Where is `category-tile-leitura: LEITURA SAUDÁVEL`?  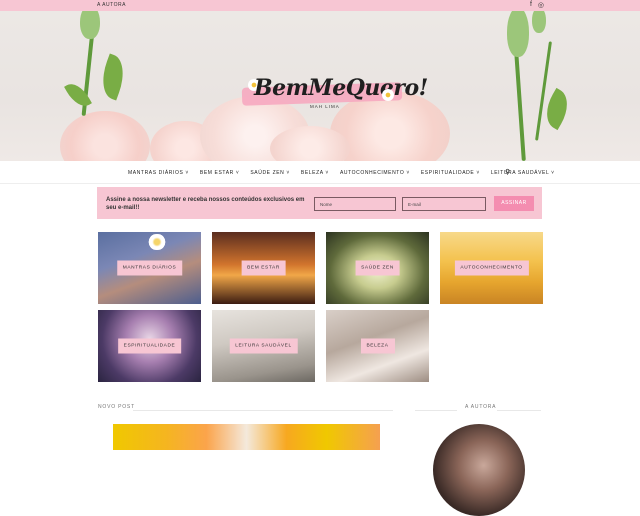
category-tile-leitura: LEITURA SAUDÁVEL is located at coordinates (263, 346).